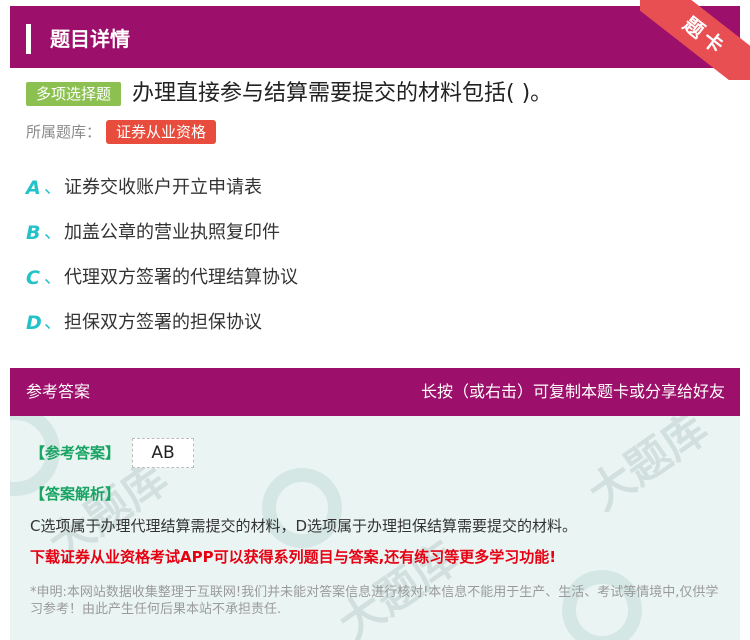 This screenshot has height=640, width=750. What do you see at coordinates (572, 391) in the screenshot?
I see `share-hint: 长按（或右击）可复制本题卡或分享给好友` at bounding box center [572, 391].